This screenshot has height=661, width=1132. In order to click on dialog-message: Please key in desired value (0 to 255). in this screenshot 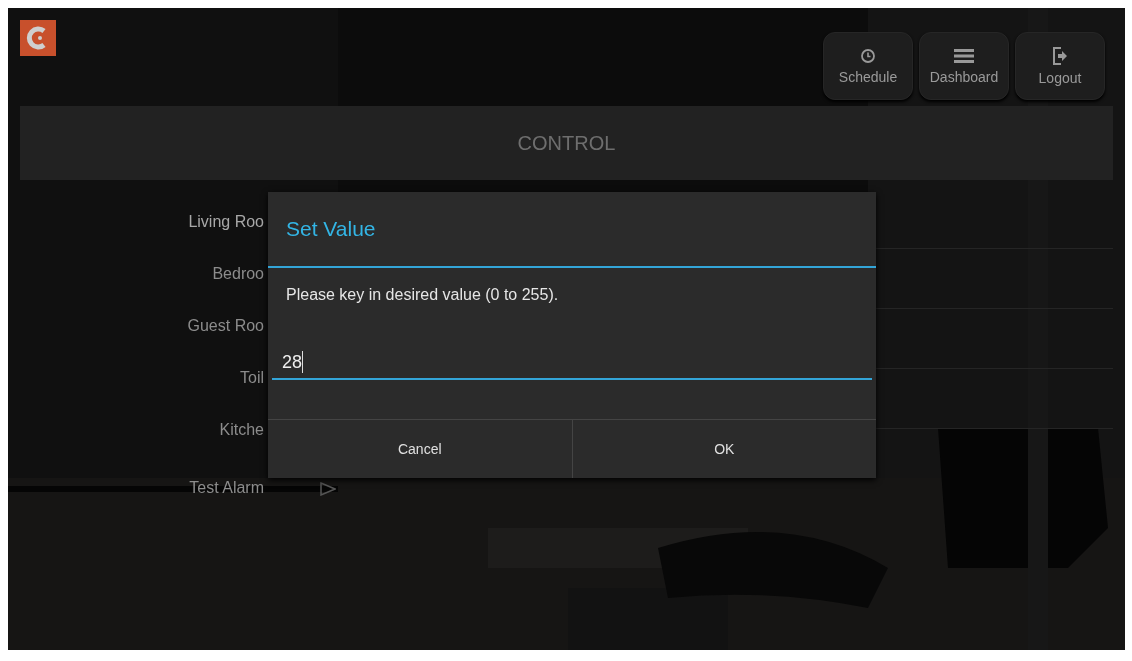, I will do `click(422, 295)`.